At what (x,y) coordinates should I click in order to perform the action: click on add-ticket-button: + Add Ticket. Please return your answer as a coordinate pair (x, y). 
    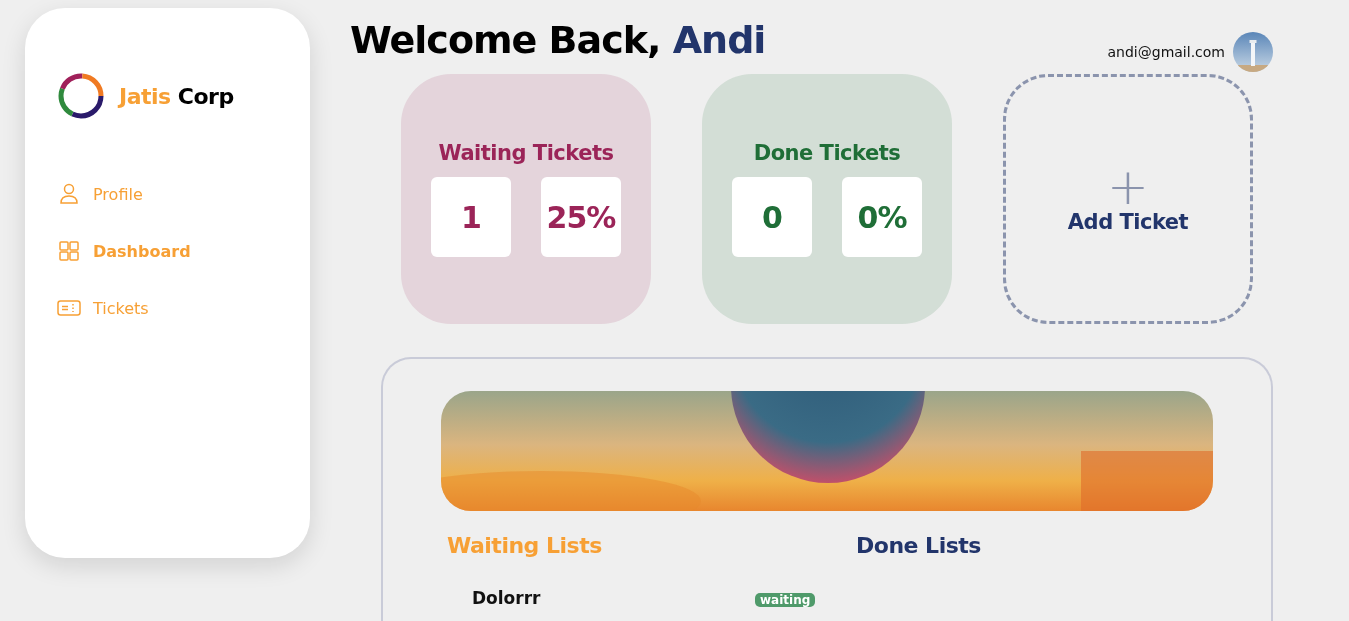
    Looking at the image, I should click on (1128, 199).